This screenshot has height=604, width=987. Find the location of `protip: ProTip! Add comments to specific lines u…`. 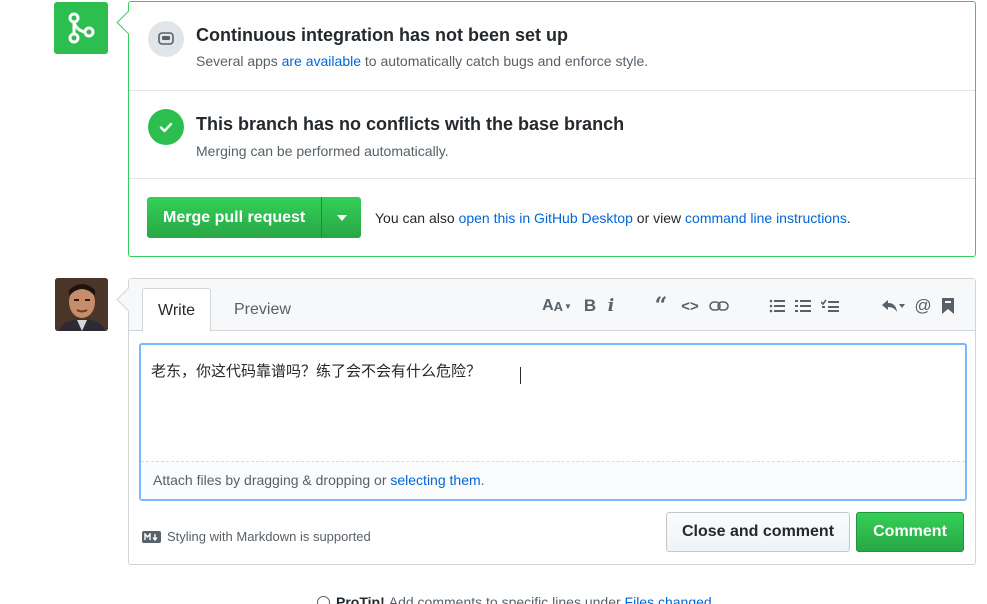

protip: ProTip! Add comments to specific lines u… is located at coordinates (514, 599).